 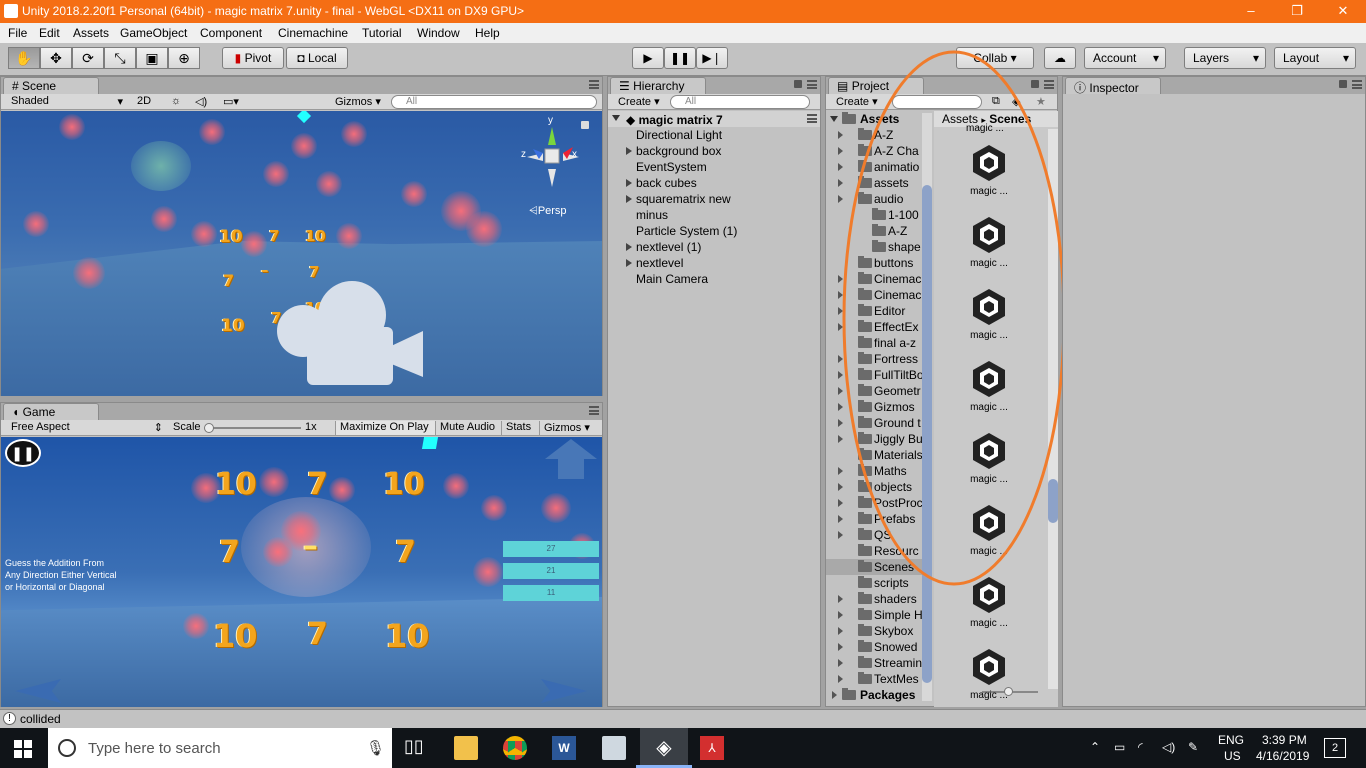 What do you see at coordinates (91, 33) in the screenshot?
I see `menu-assets: Assets` at bounding box center [91, 33].